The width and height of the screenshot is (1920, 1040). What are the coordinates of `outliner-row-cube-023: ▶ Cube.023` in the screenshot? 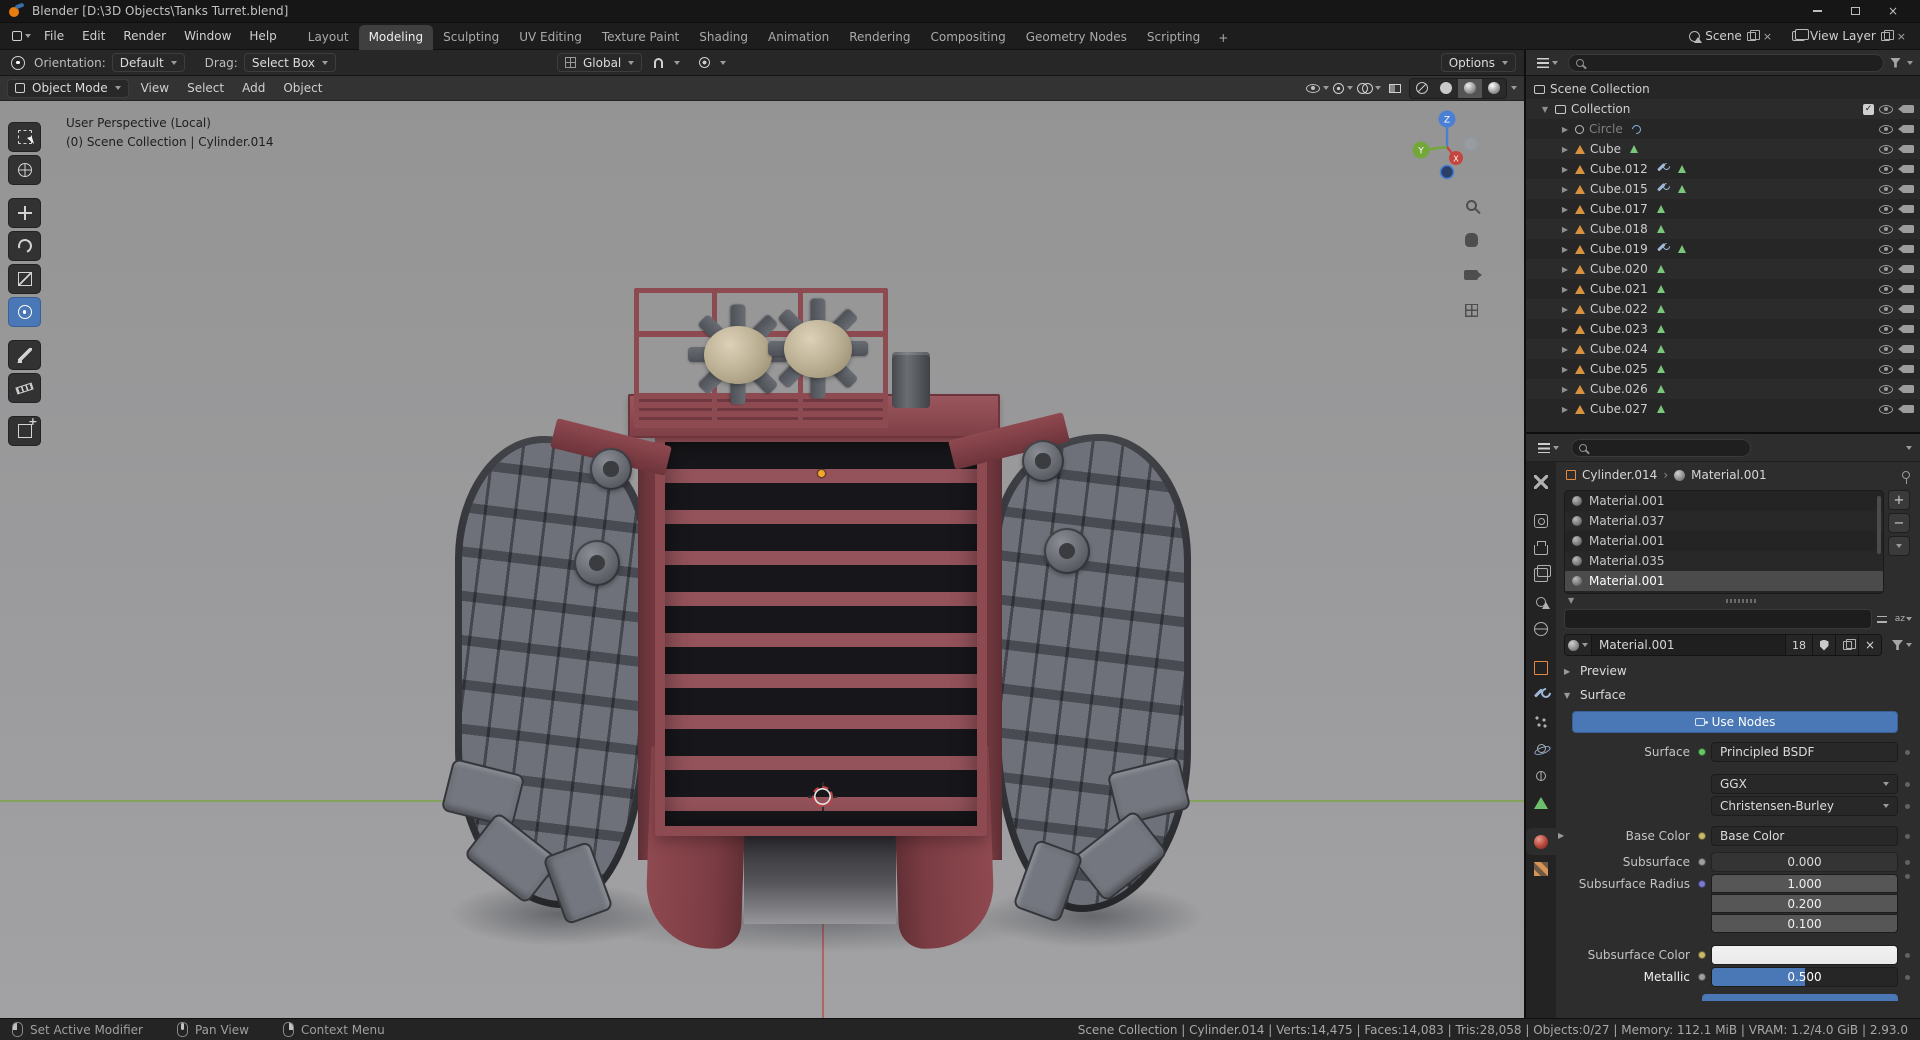 It's located at (1723, 329).